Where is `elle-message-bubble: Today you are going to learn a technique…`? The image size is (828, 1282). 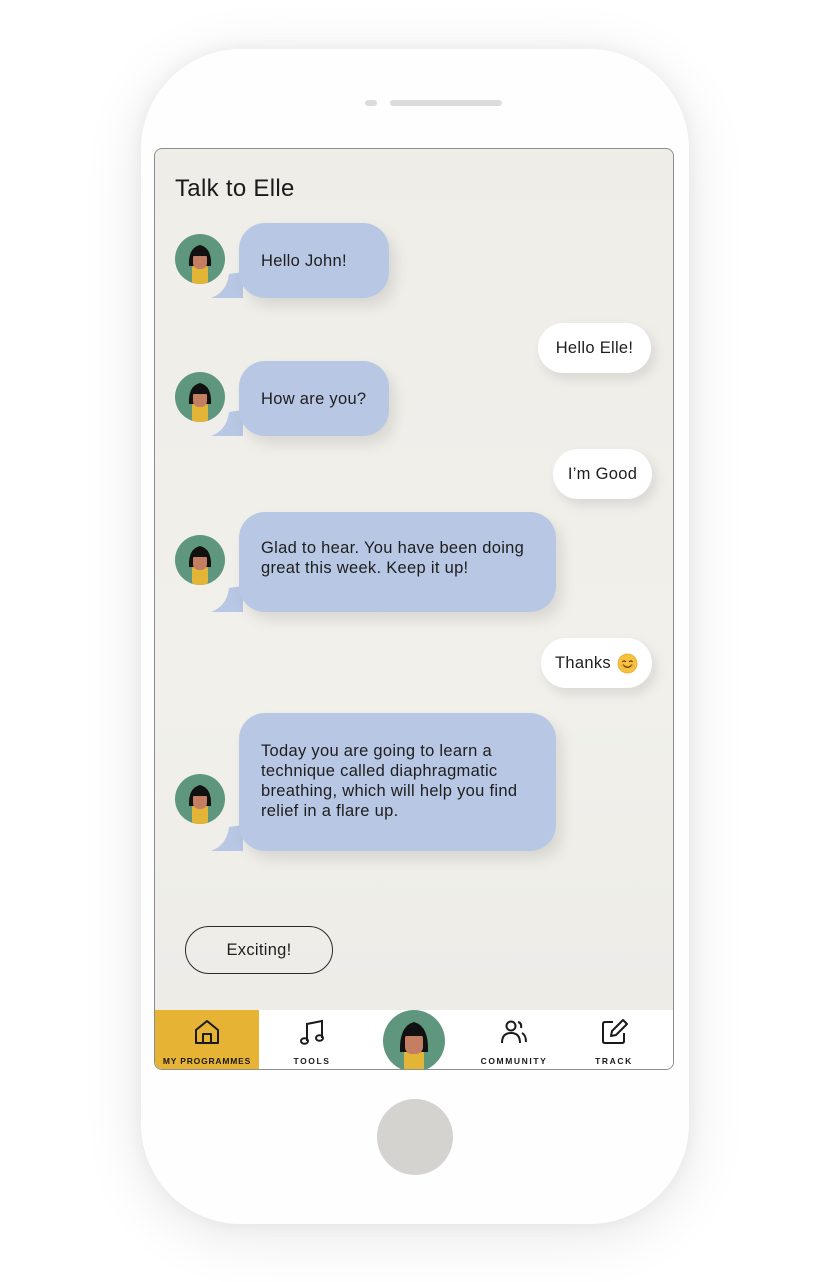 elle-message-bubble: Today you are going to learn a technique… is located at coordinates (397, 782).